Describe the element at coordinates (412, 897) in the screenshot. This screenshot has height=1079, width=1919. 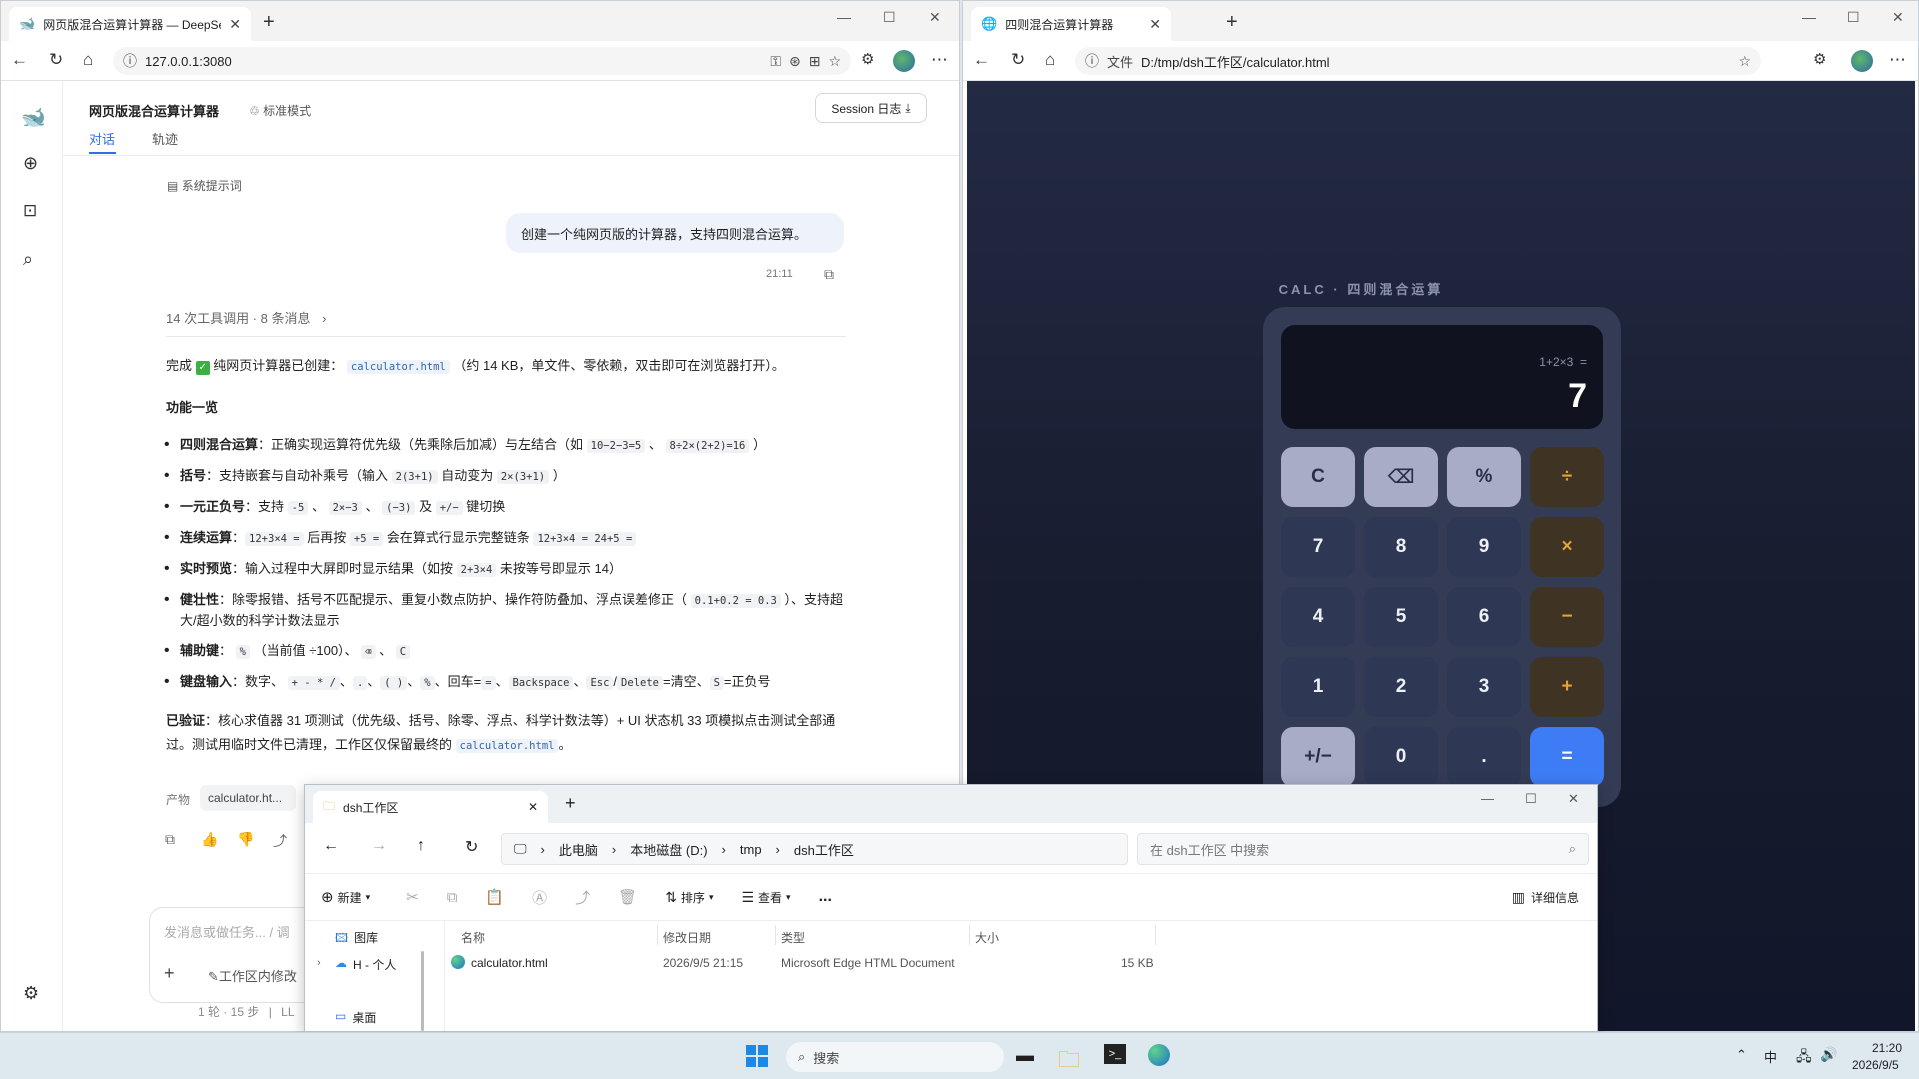
I see `cut-icon: ✂` at that location.